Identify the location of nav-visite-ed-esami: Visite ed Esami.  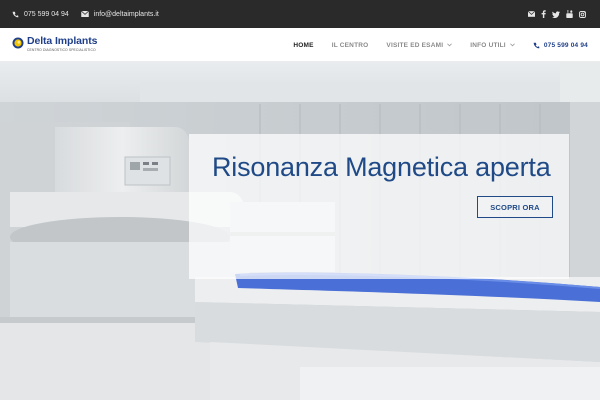
(419, 45).